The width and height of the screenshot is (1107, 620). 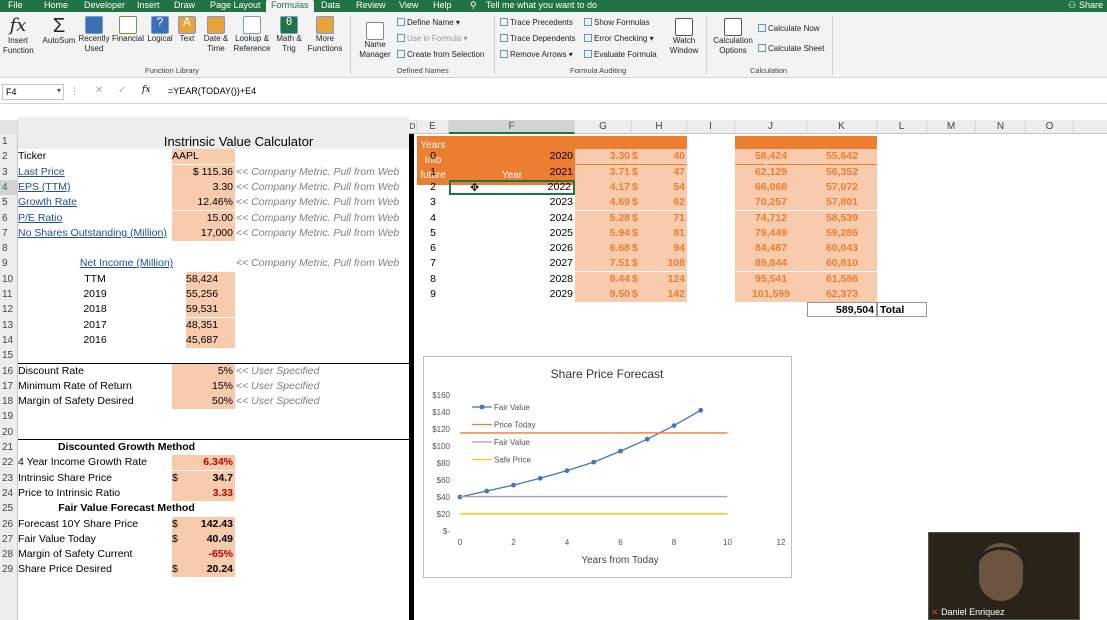 I want to click on years-into-future-cell: 5, so click(x=433, y=233).